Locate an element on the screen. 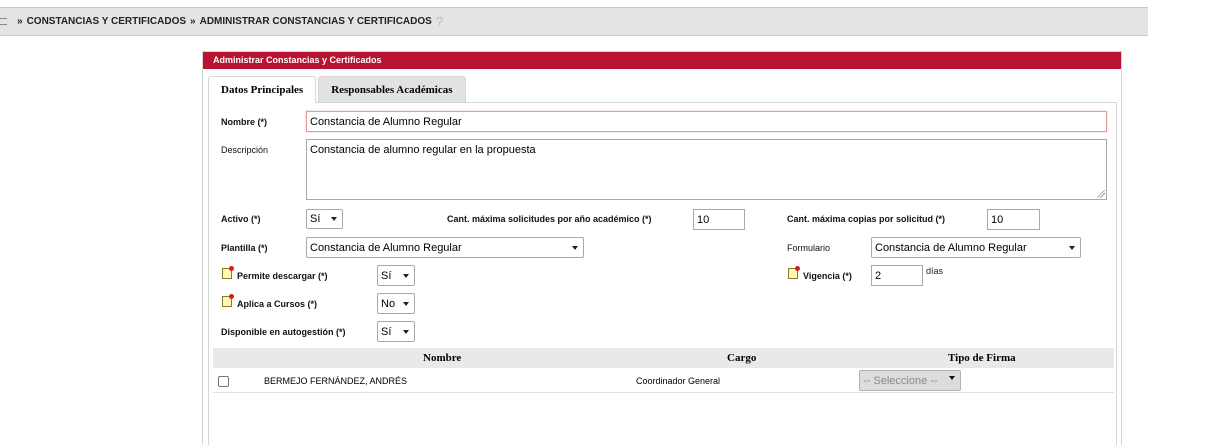  column-tipo-firma: Tipo de Firma is located at coordinates (982, 358).